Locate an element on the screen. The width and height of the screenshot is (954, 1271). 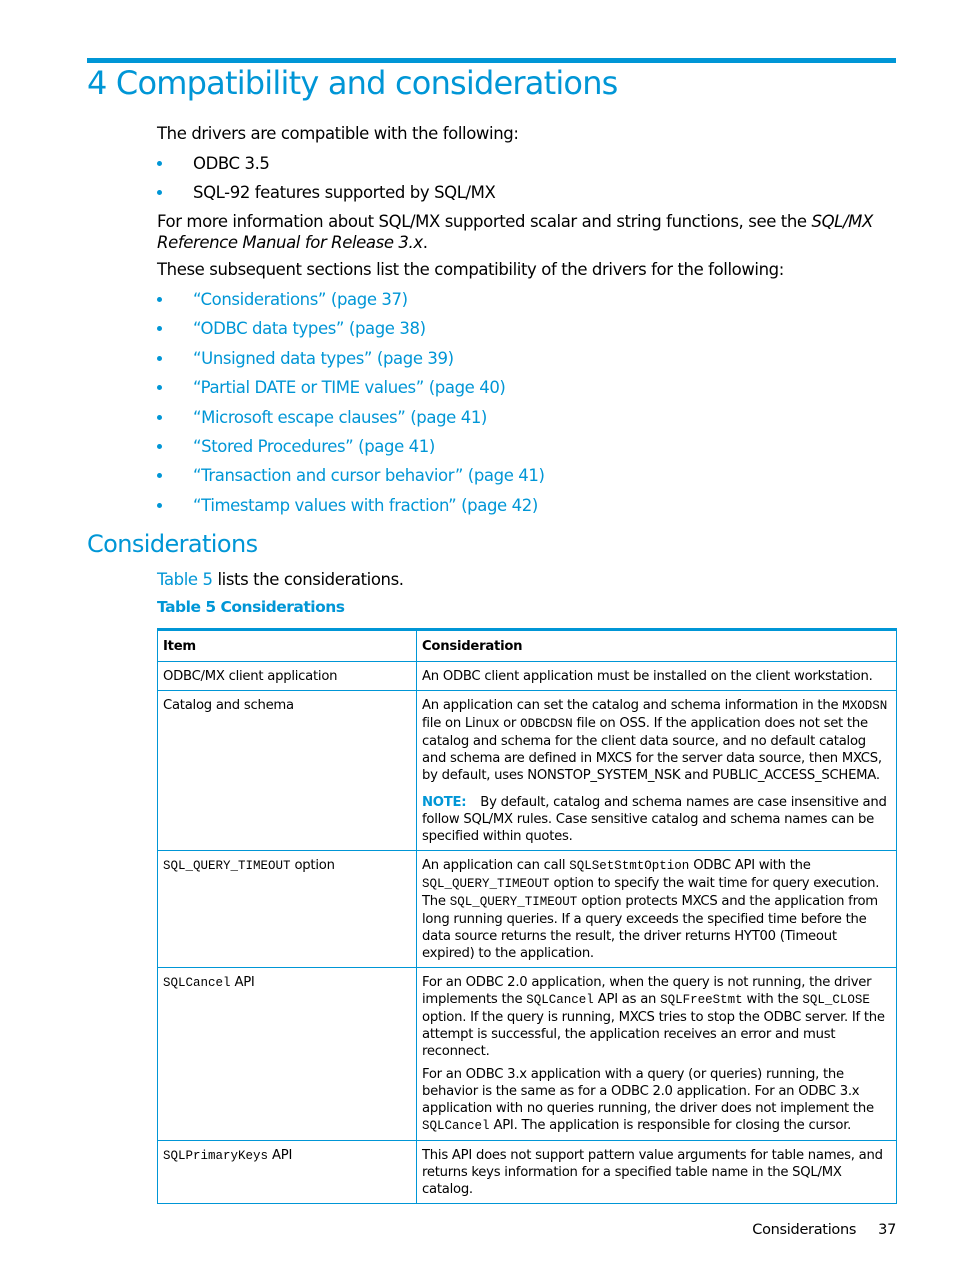
table-5-link: Table 5 is located at coordinates (185, 579).